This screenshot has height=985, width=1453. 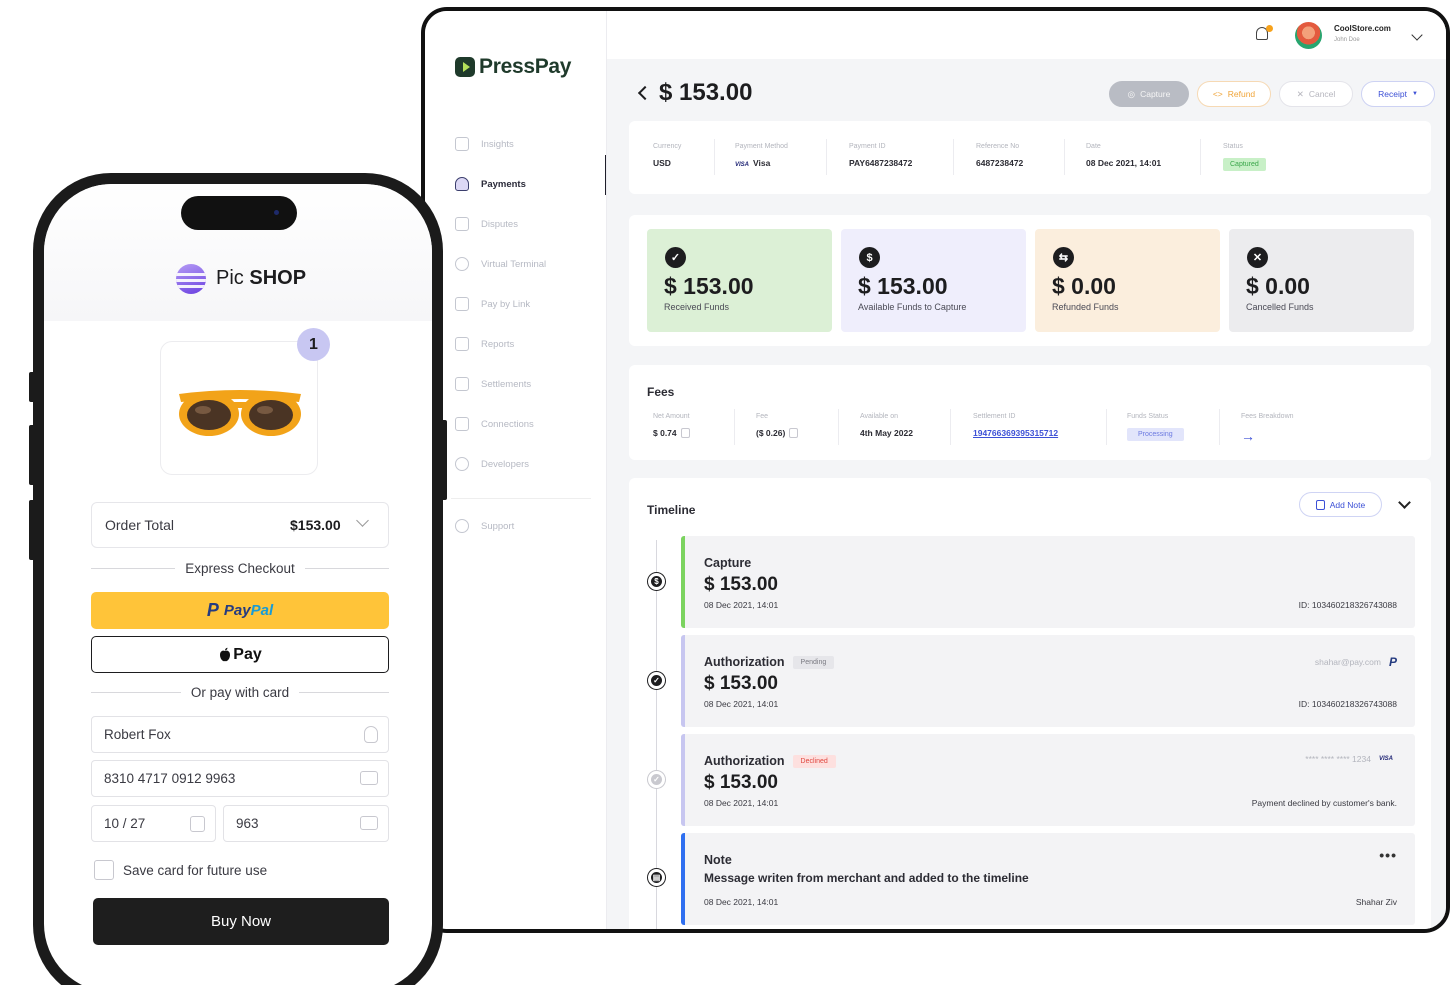 I want to click on apple-icon, so click(x=225, y=654).